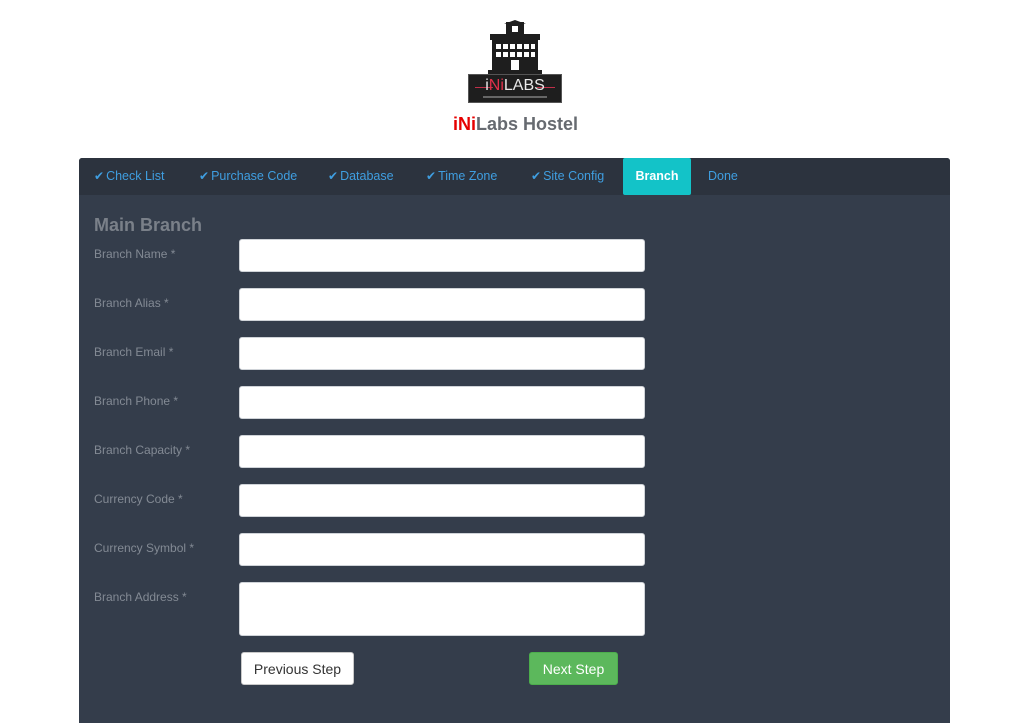 This screenshot has height=723, width=1031. What do you see at coordinates (442, 549) in the screenshot?
I see `currency-symbol-input` at bounding box center [442, 549].